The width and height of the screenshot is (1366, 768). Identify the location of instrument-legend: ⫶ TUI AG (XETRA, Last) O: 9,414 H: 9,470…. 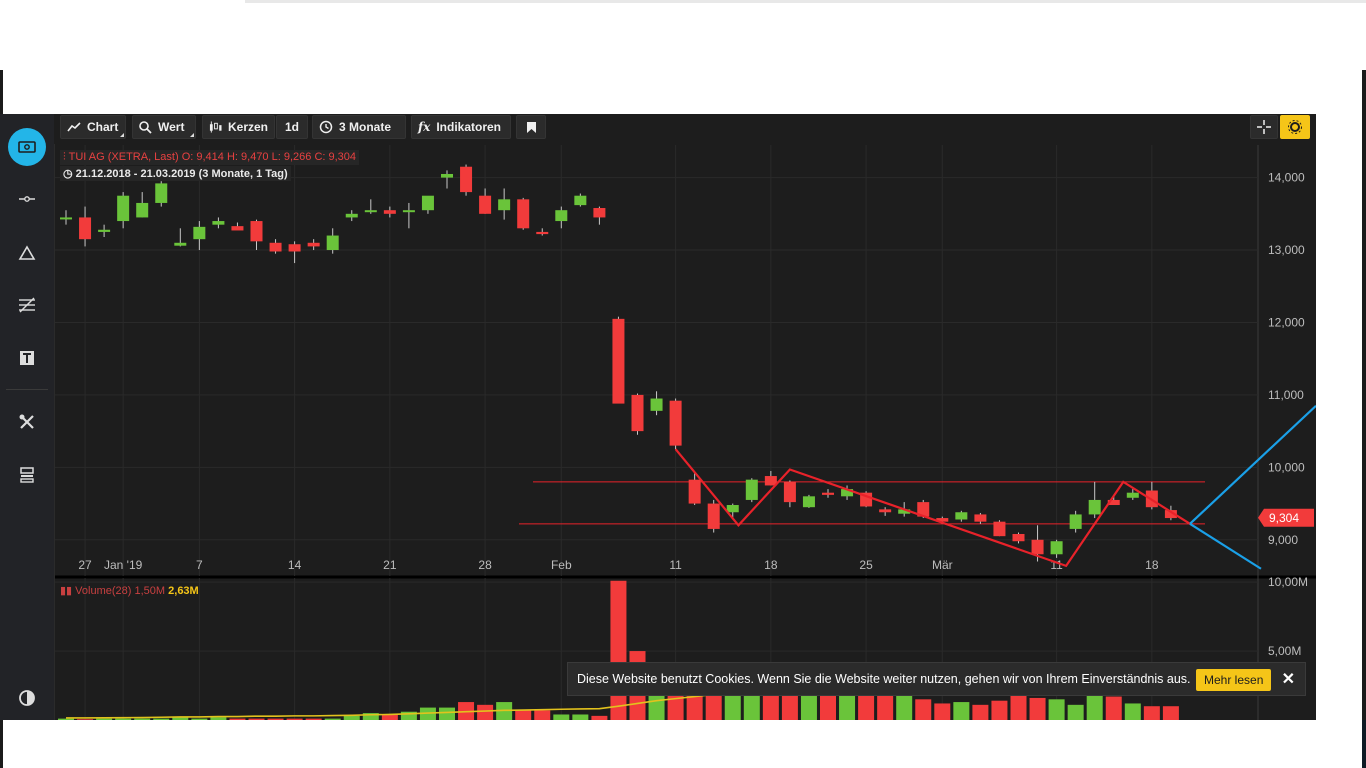
(210, 157).